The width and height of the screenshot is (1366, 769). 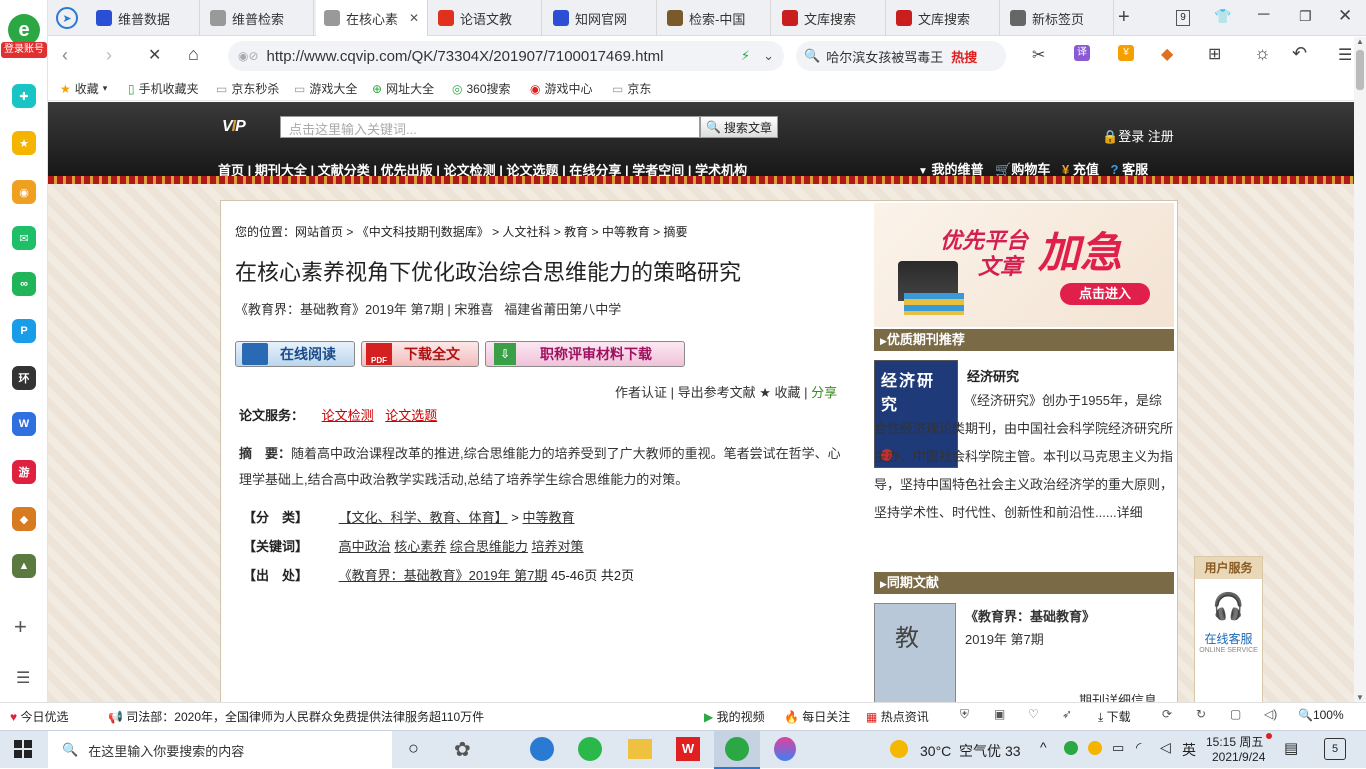 I want to click on journal-detail-link: 期刊详细信息, so click(x=1118, y=696).